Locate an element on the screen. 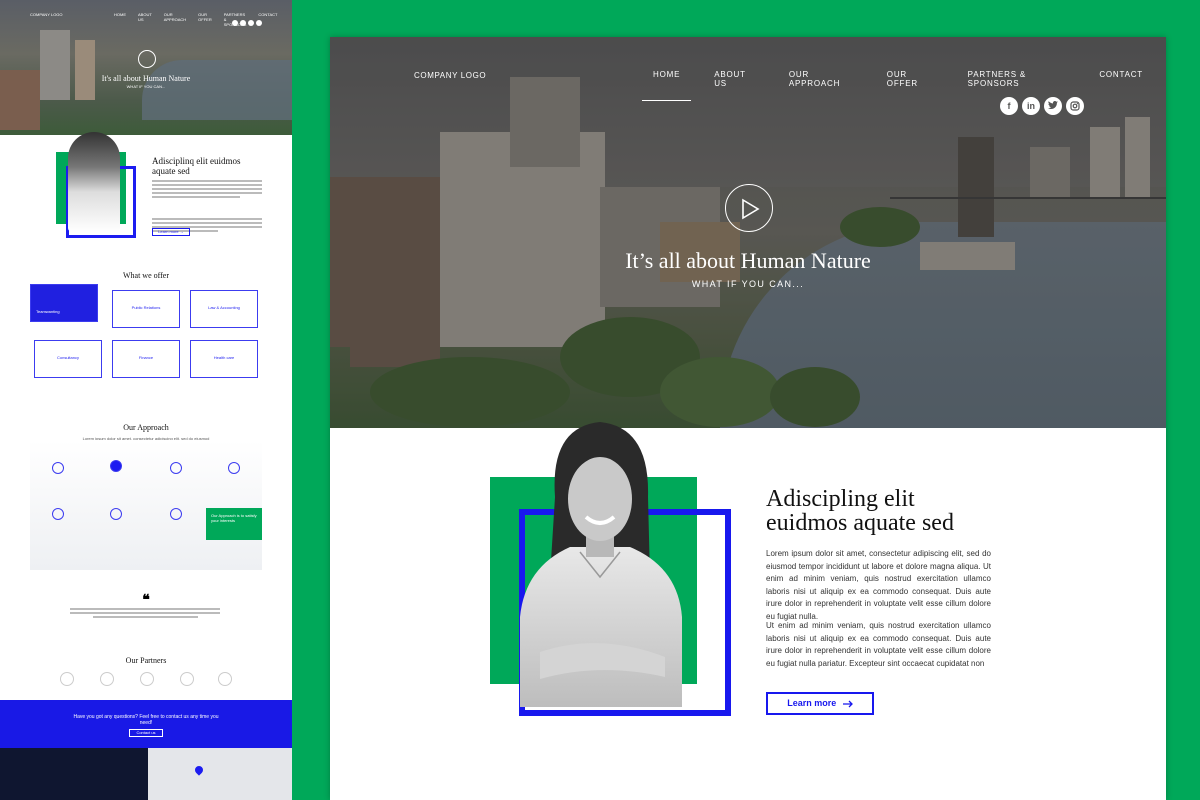 This screenshot has height=800, width=1200. woman-portrait is located at coordinates (601, 564).